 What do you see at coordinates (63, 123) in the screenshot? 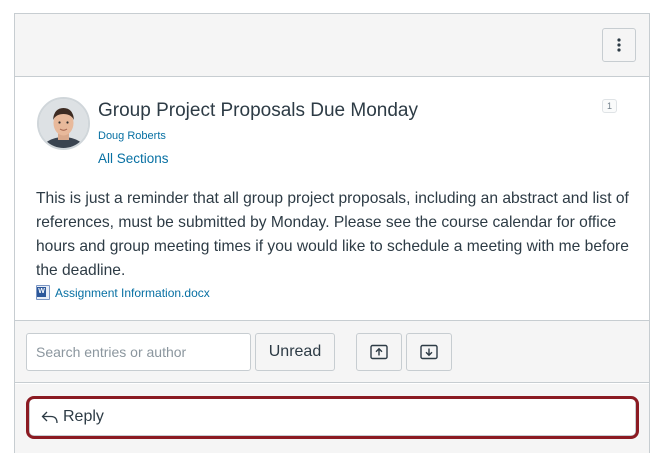
I see `avatar` at bounding box center [63, 123].